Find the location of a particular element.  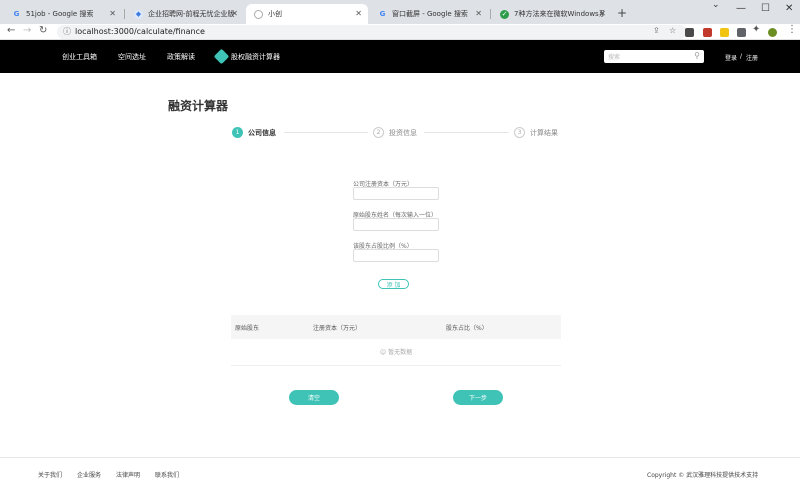

info-icon: ⓘ is located at coordinates (67, 31).